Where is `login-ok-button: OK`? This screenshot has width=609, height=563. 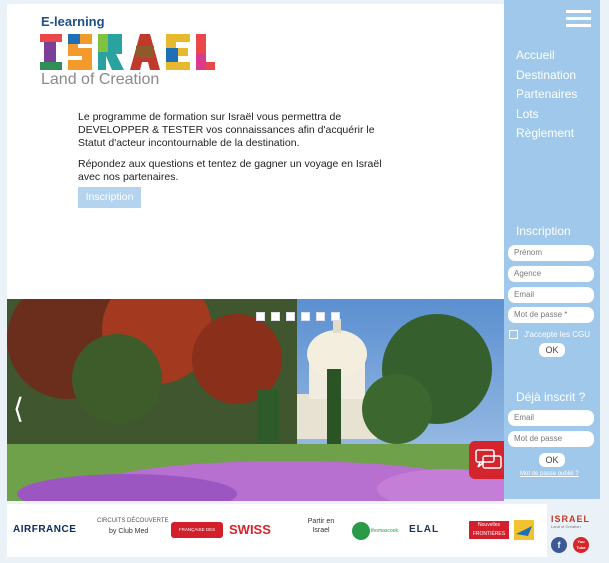 login-ok-button: OK is located at coordinates (552, 460).